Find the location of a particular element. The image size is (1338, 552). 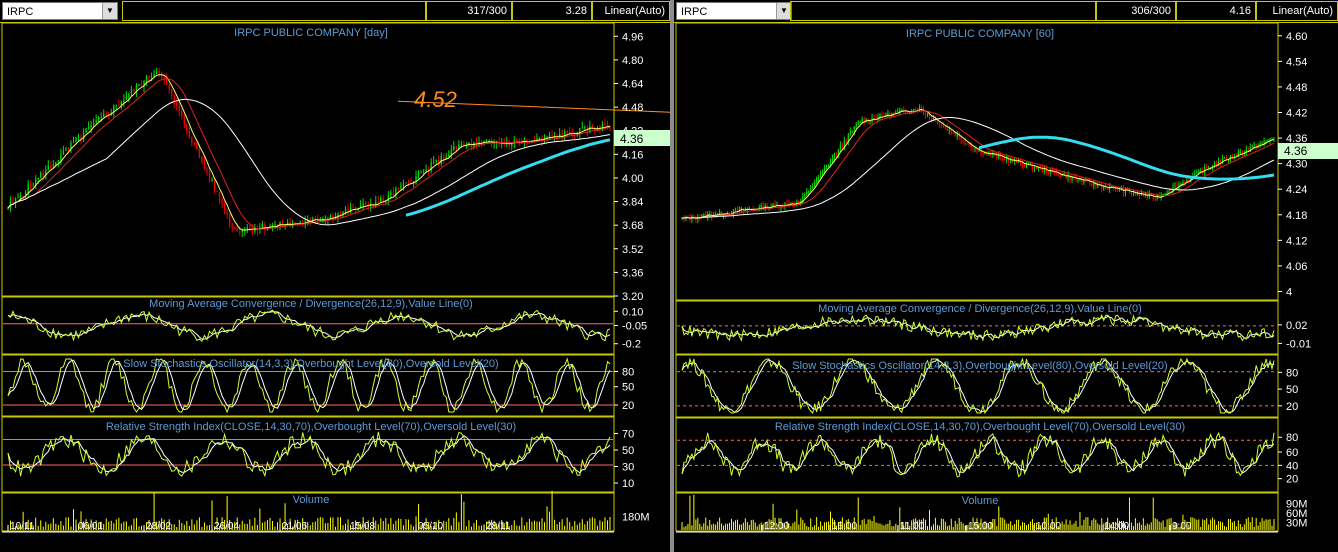

price-tick-label: 3.84 is located at coordinates (632, 203).